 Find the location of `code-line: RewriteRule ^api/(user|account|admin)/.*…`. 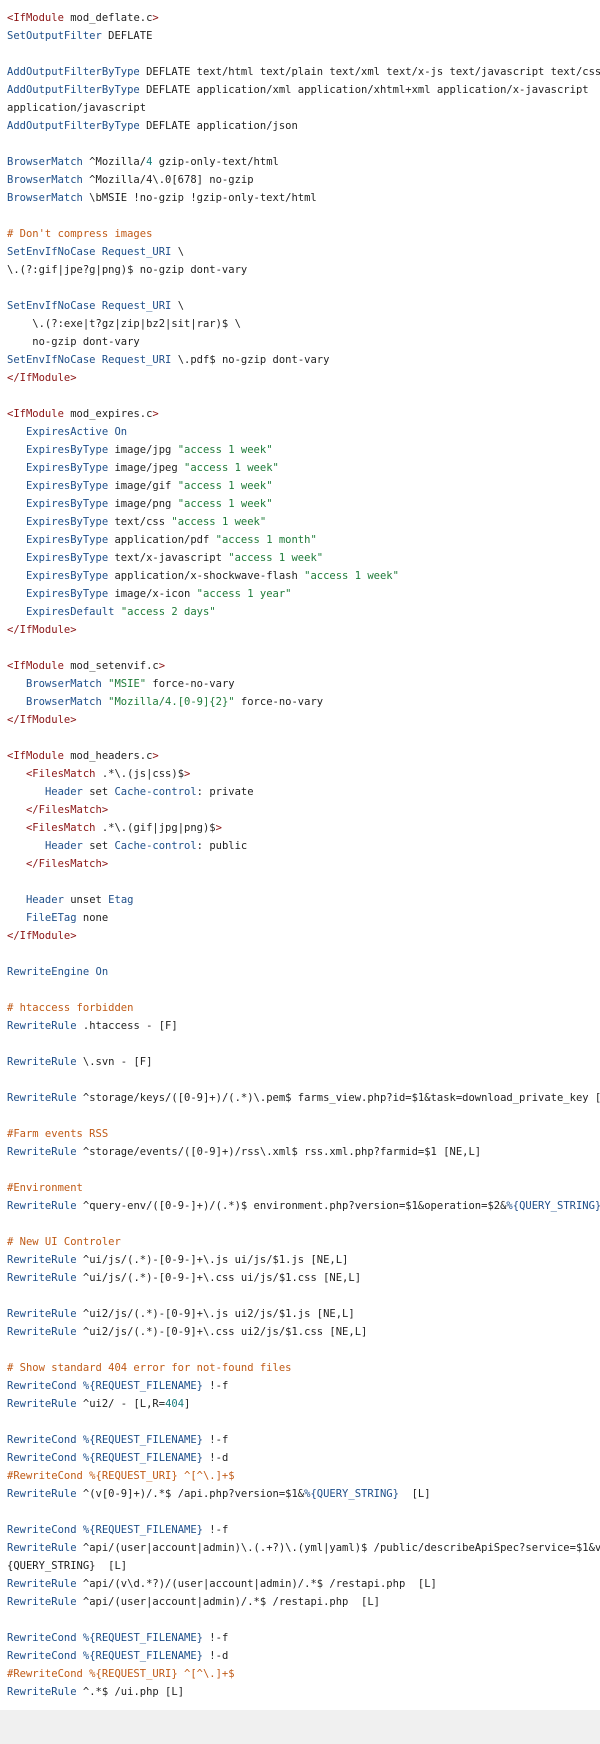

code-line: RewriteRule ^api/(user|account|admin)/.*… is located at coordinates (303, 1602).